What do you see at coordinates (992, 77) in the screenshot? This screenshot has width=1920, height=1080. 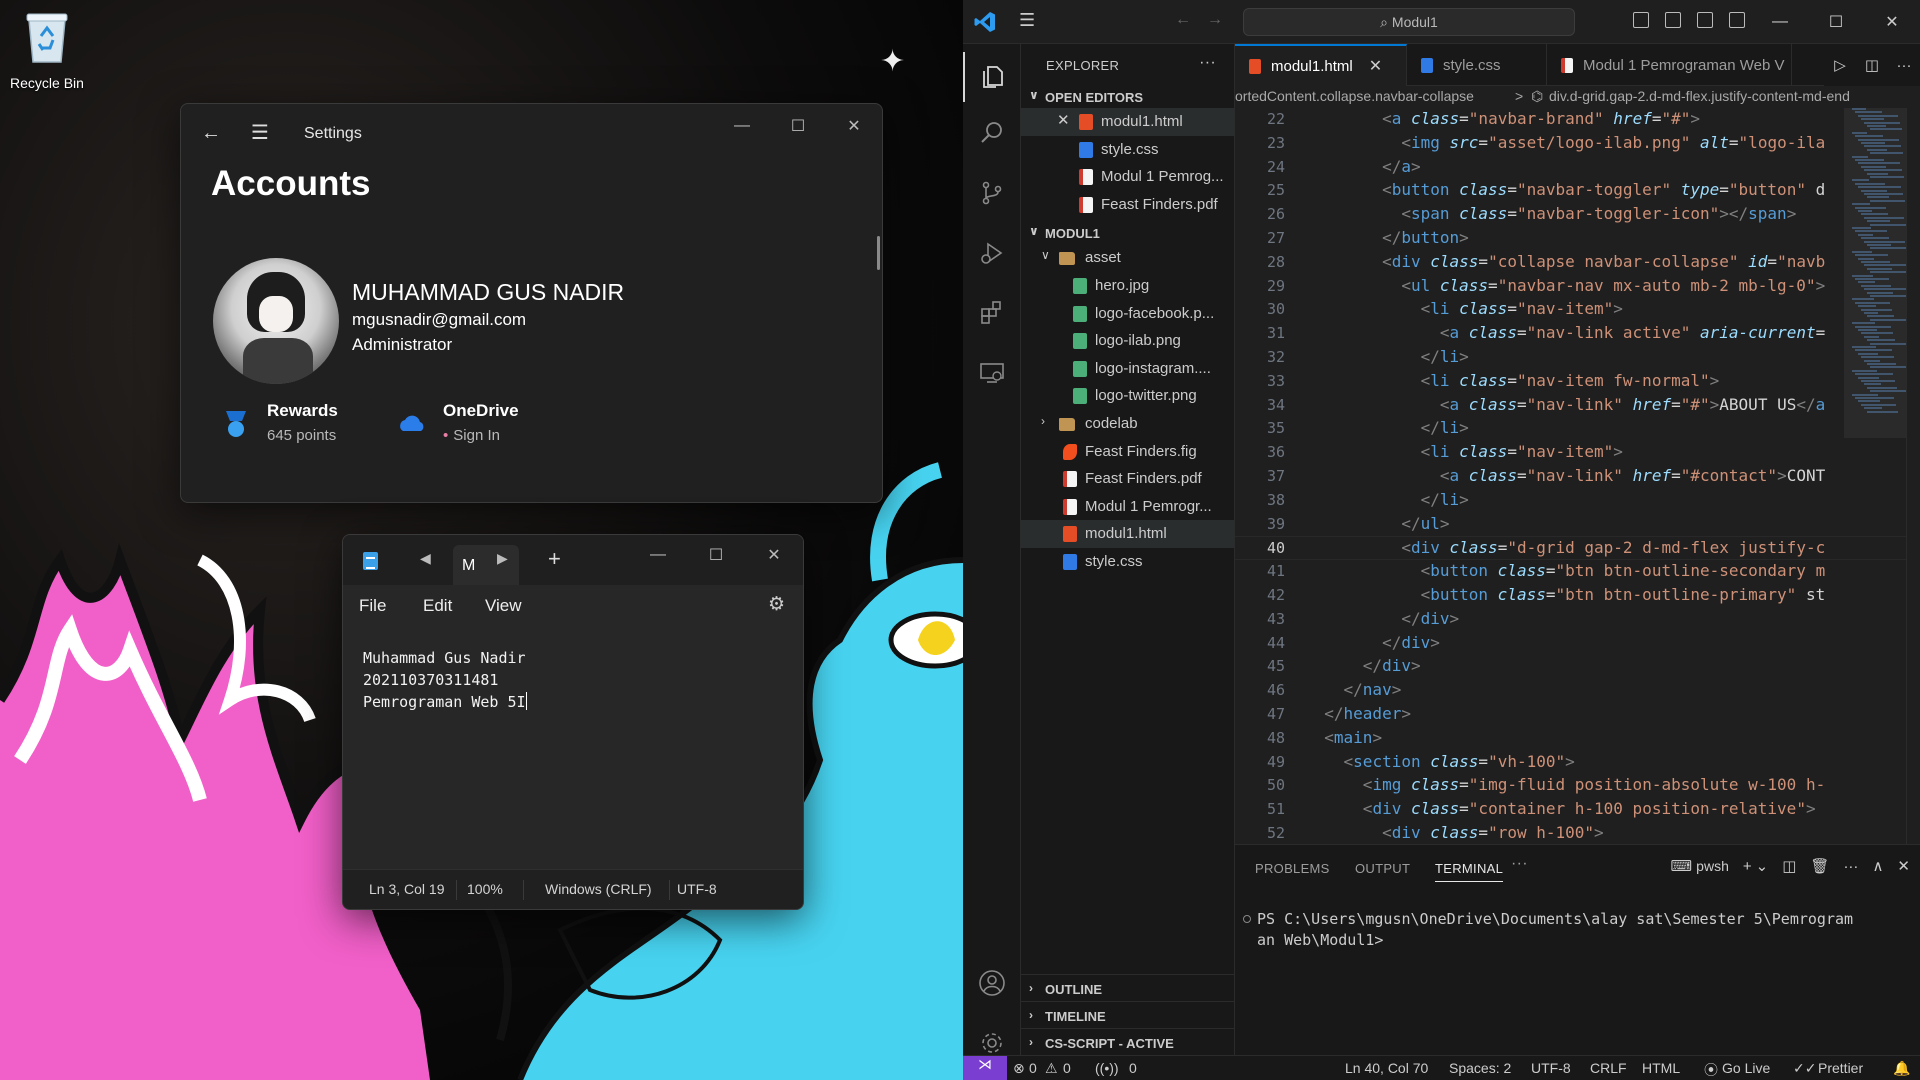 I see `explorer-files-icon` at bounding box center [992, 77].